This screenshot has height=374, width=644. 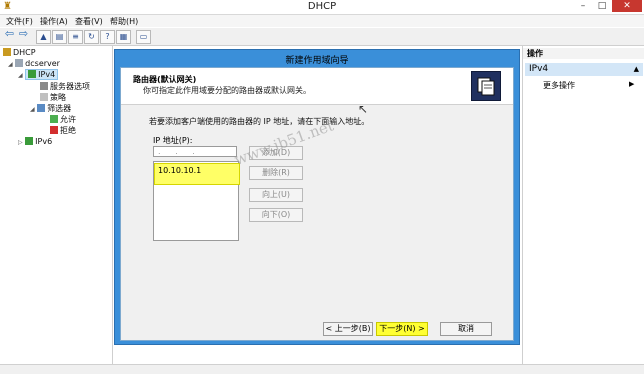 I want to click on back-arrow-icon: ⇦, so click(x=9, y=34).